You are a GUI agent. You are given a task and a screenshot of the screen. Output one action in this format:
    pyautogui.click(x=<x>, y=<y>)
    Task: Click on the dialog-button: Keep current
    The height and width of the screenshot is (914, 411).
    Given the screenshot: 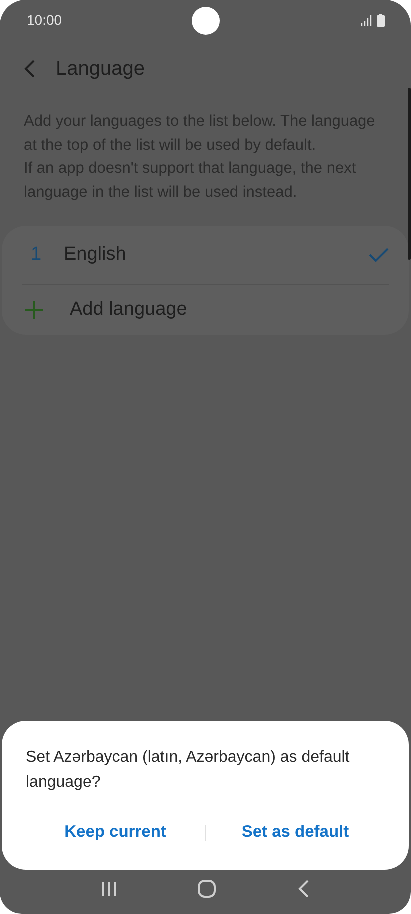 What is the action you would take?
    pyautogui.click(x=115, y=832)
    